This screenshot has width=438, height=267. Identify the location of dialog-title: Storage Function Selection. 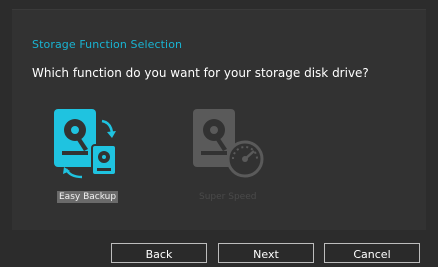
(107, 44).